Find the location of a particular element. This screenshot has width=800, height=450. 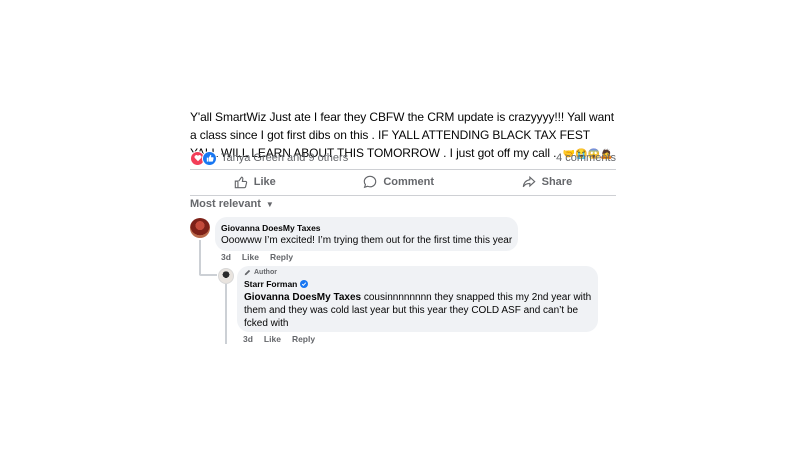

pencil-icon is located at coordinates (247, 272).